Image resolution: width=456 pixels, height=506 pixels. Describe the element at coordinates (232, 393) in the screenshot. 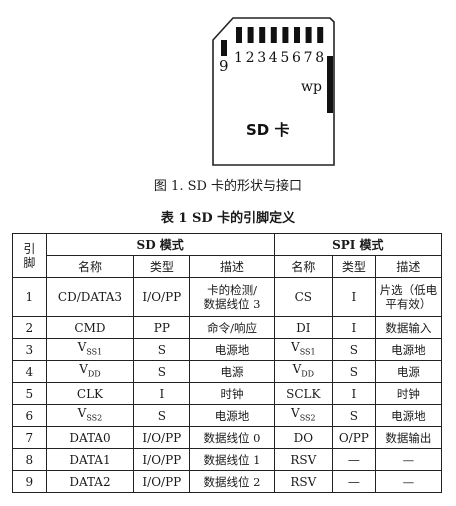

I see `sd-desc-cell: 时钟` at that location.